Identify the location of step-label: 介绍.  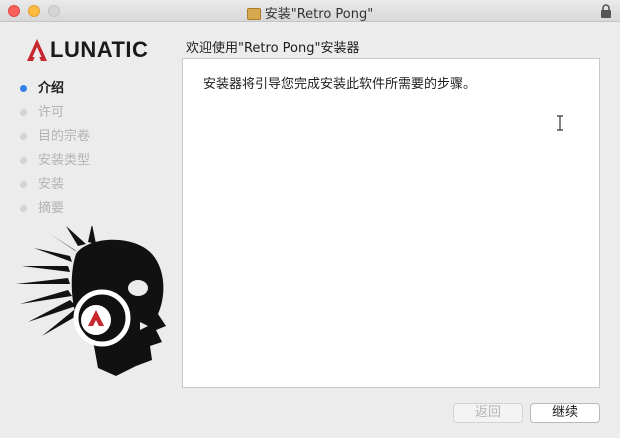
(51, 88).